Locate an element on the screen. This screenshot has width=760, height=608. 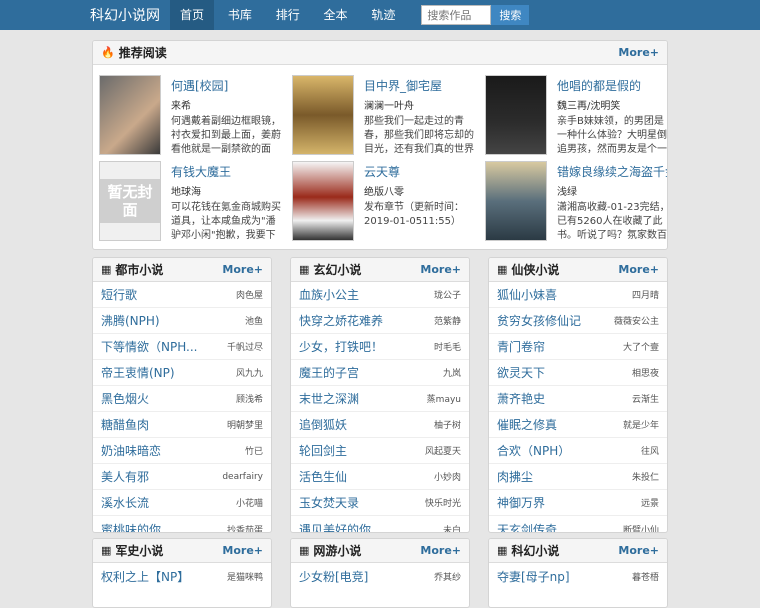
book-title-link: 美人有邪 is located at coordinates (125, 476).